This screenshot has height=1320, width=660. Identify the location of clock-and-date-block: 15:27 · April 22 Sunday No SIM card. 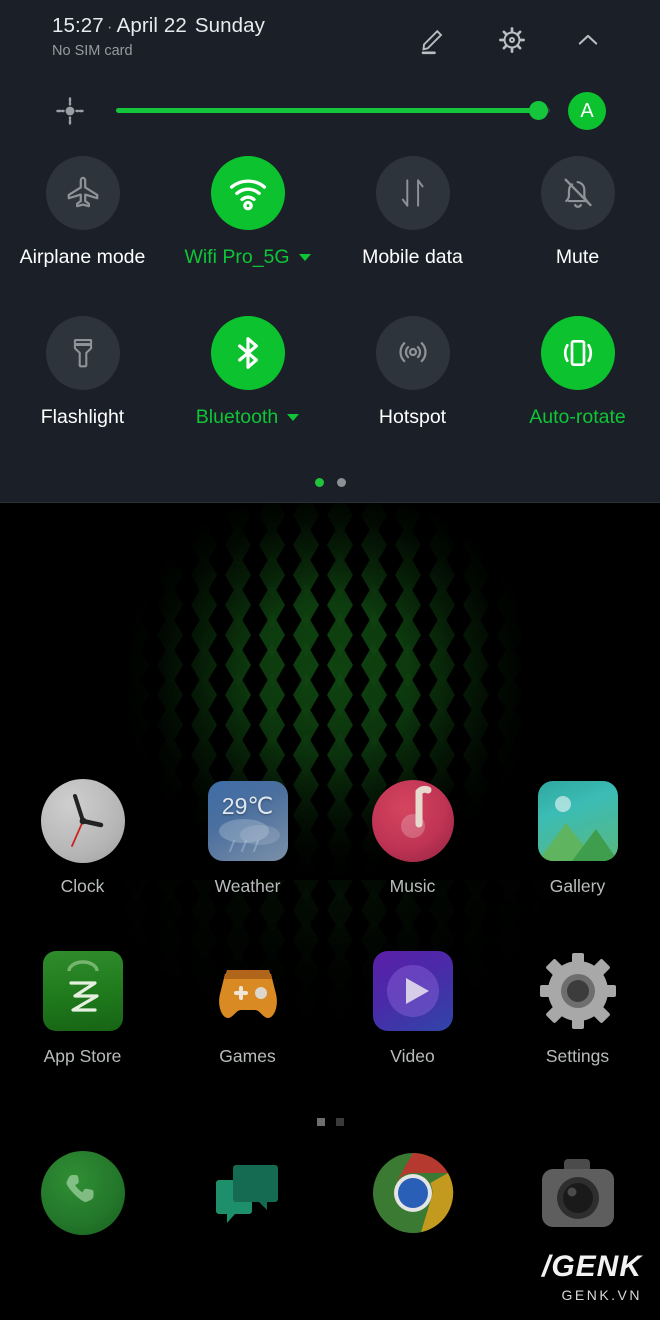
(158, 37).